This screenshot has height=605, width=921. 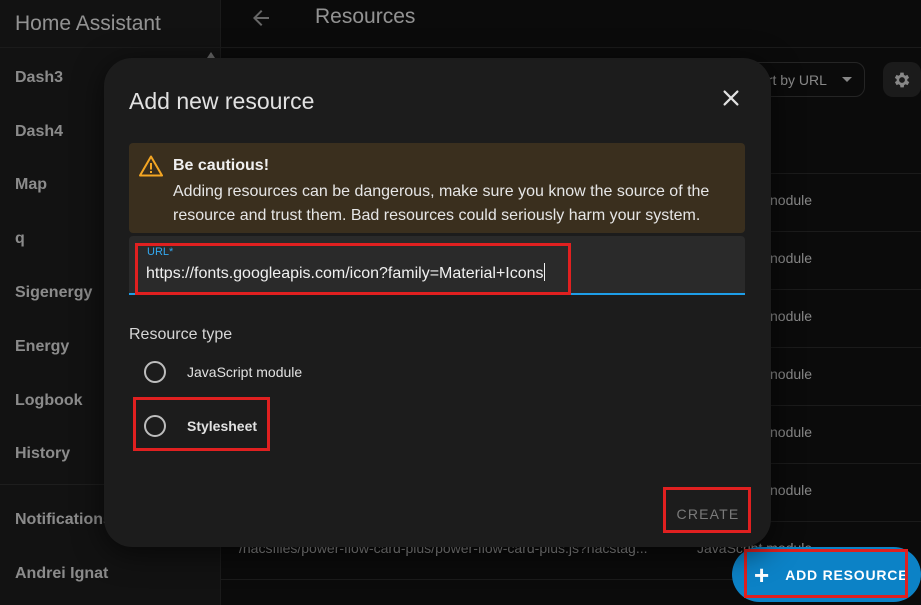 I want to click on warning-title: Be cautious!, so click(x=221, y=165).